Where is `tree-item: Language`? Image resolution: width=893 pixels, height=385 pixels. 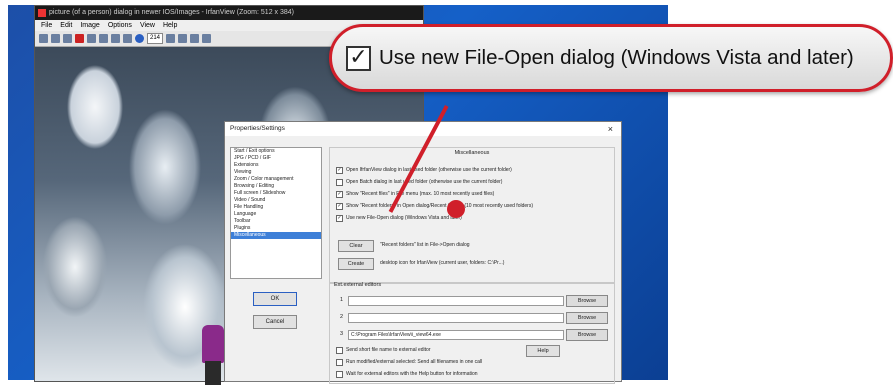 tree-item: Language is located at coordinates (276, 214).